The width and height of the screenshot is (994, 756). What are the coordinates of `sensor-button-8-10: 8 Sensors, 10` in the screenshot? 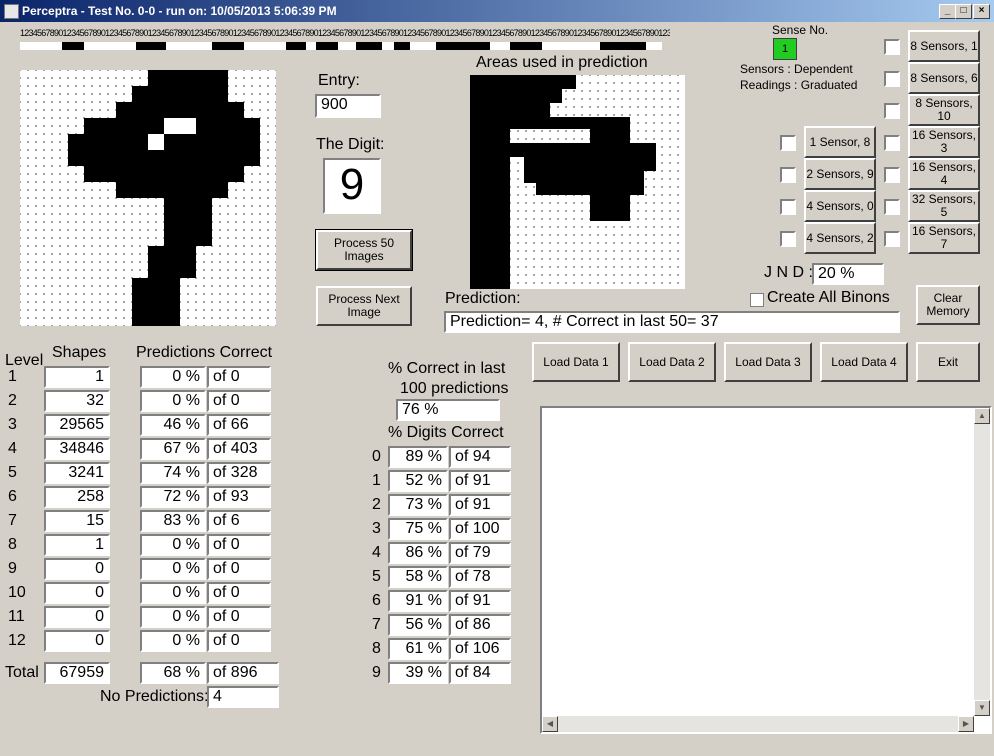 It's located at (944, 110).